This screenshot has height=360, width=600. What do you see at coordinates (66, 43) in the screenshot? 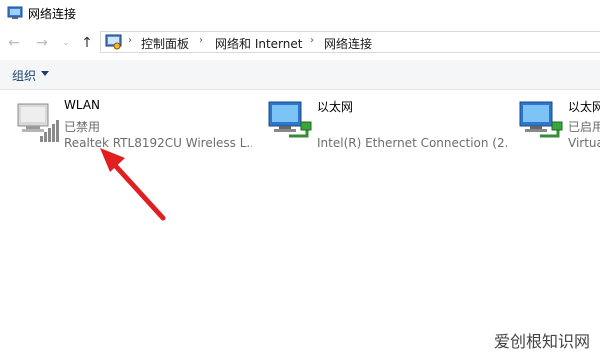
I see `chevron-down-icon: ⌄` at bounding box center [66, 43].